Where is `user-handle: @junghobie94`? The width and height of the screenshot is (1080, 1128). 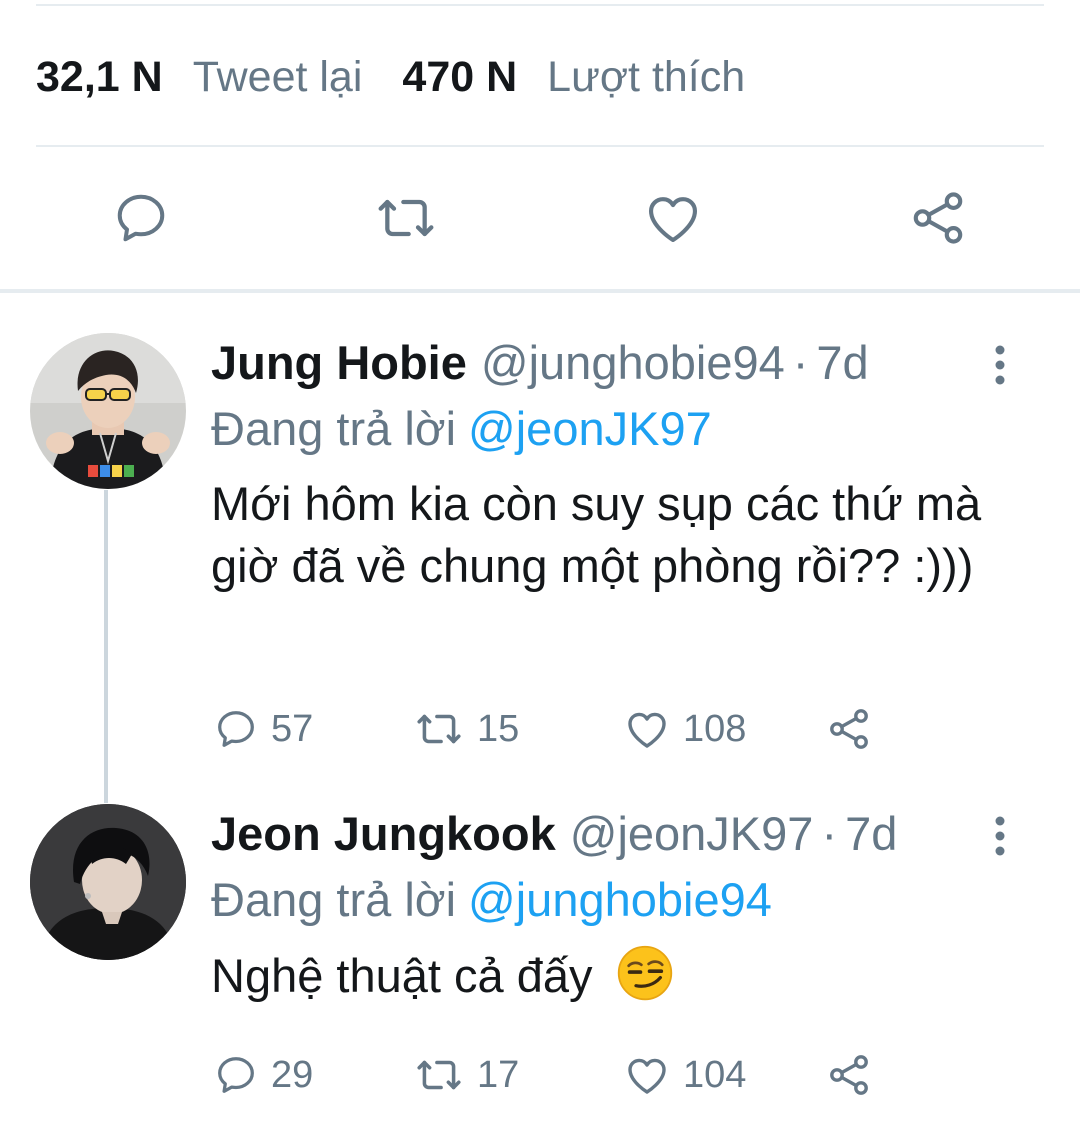
user-handle: @junghobie94 is located at coordinates (633, 363).